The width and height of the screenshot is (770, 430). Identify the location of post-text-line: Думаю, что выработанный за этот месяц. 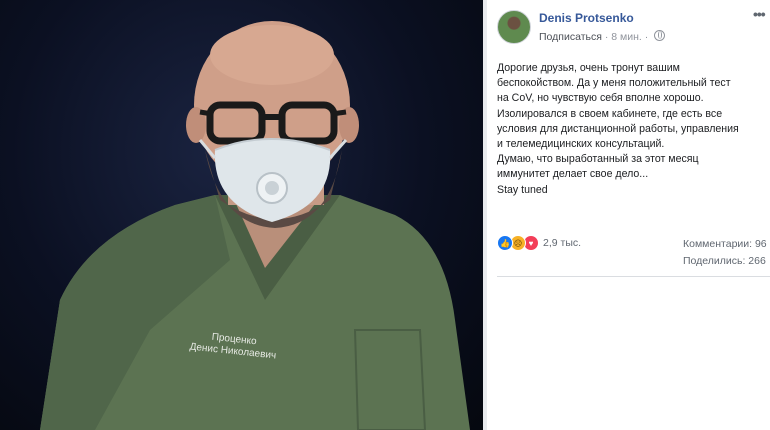
(598, 159).